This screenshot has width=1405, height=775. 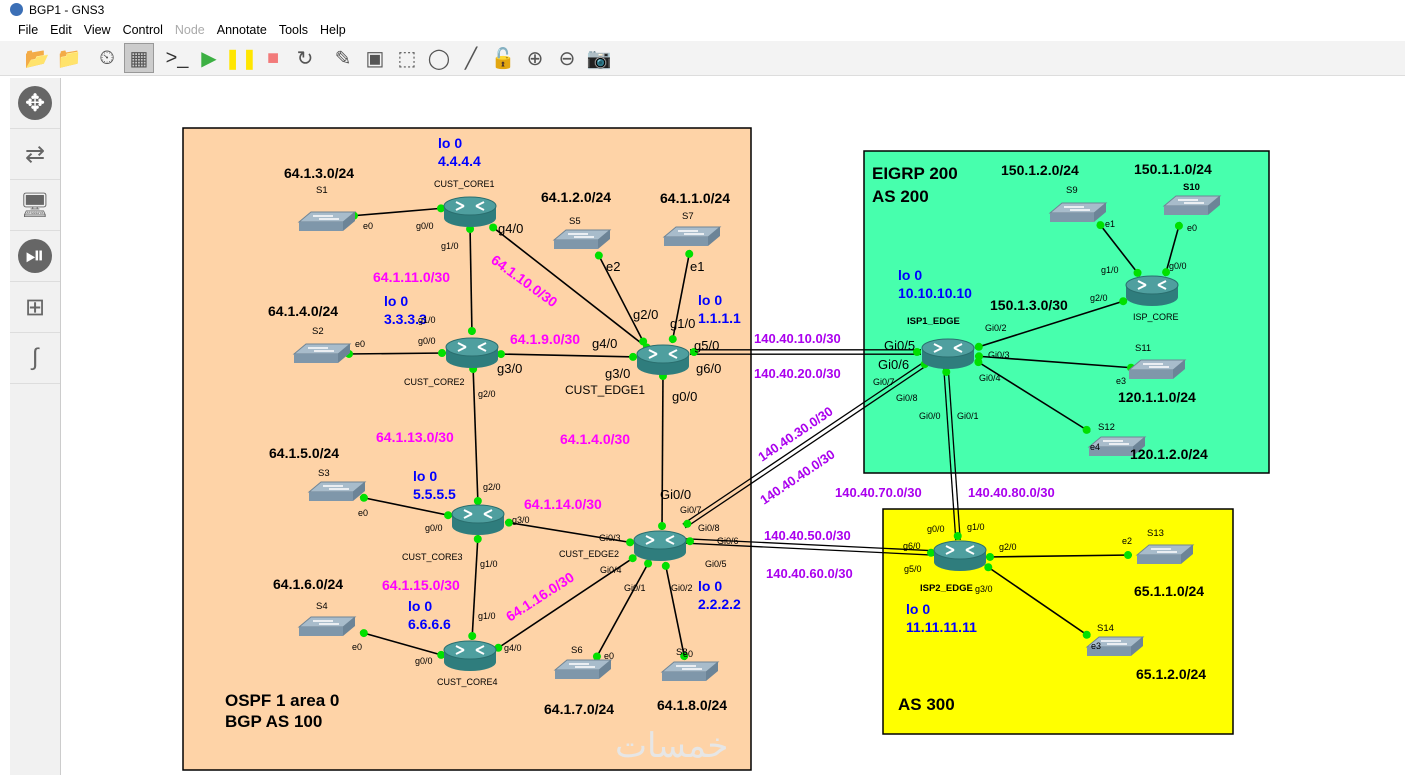 I want to click on loopback-address: 1.1.1.1, so click(x=719, y=318).